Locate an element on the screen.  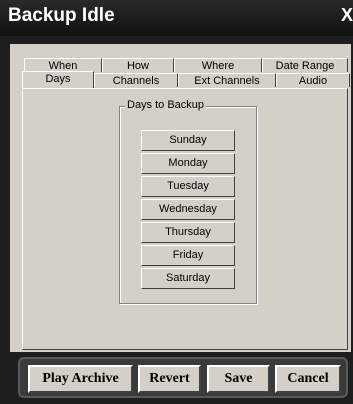
tab-row-front: Days Channels Ext Channels Audio is located at coordinates (186, 79).